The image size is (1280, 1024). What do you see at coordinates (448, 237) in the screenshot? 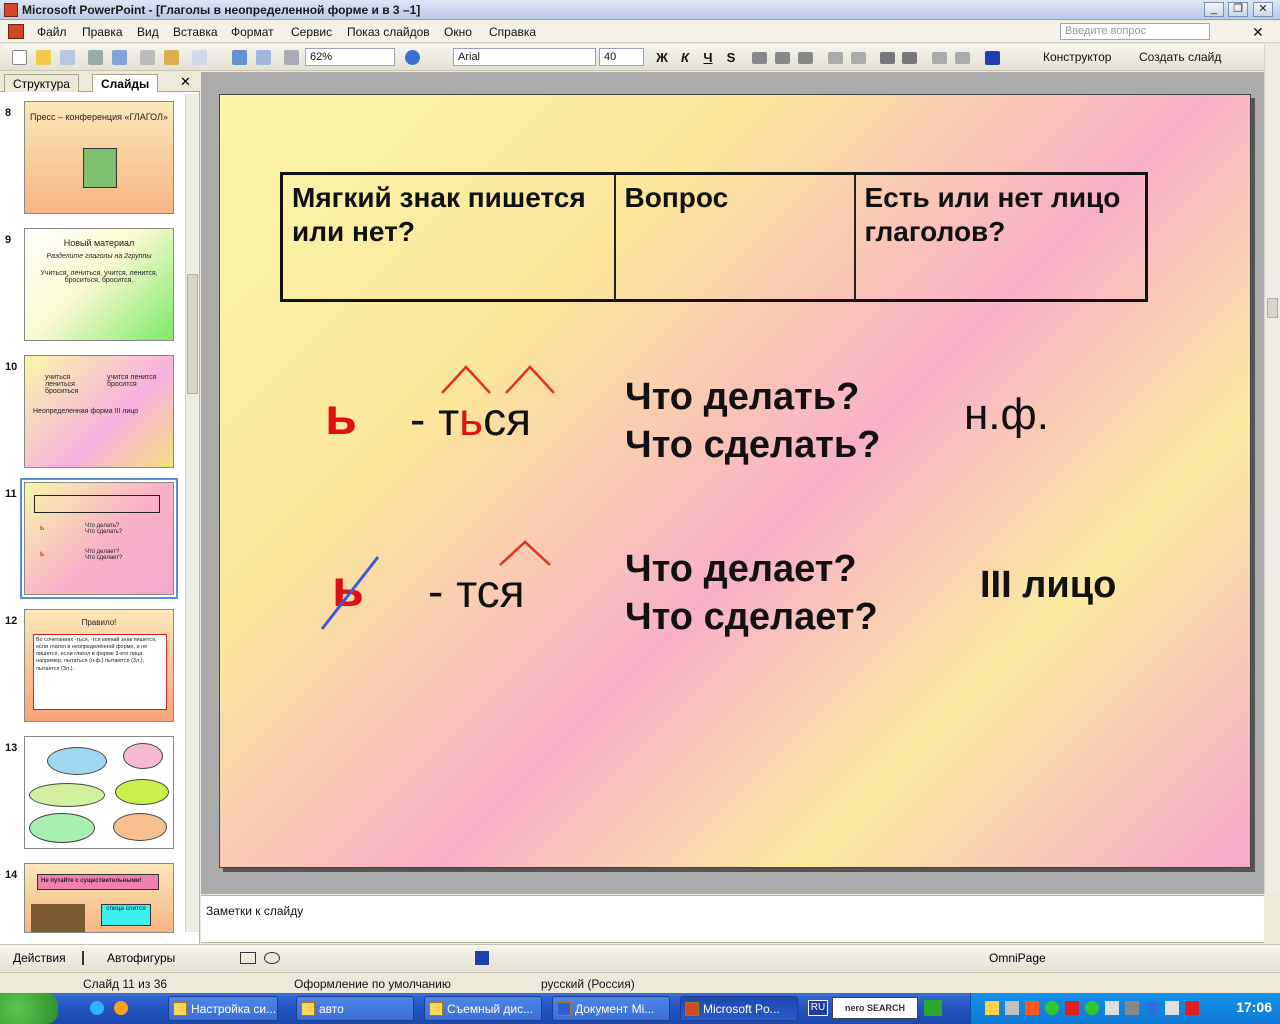
I see `table-header-cell: Мягкий знак пишется или нет?` at bounding box center [448, 237].